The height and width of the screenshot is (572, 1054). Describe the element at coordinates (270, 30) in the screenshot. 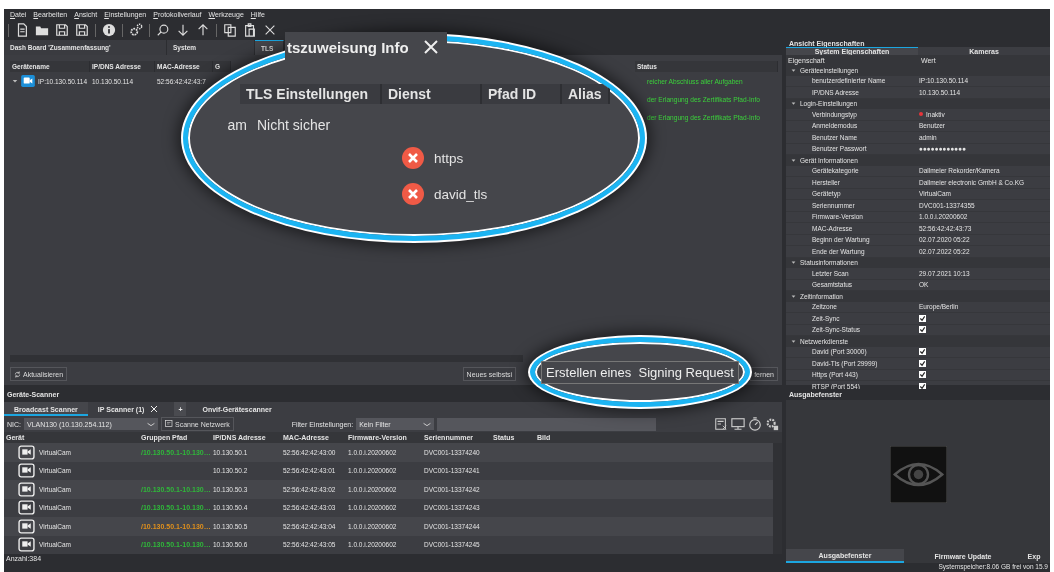

I see `delete-icon` at that location.